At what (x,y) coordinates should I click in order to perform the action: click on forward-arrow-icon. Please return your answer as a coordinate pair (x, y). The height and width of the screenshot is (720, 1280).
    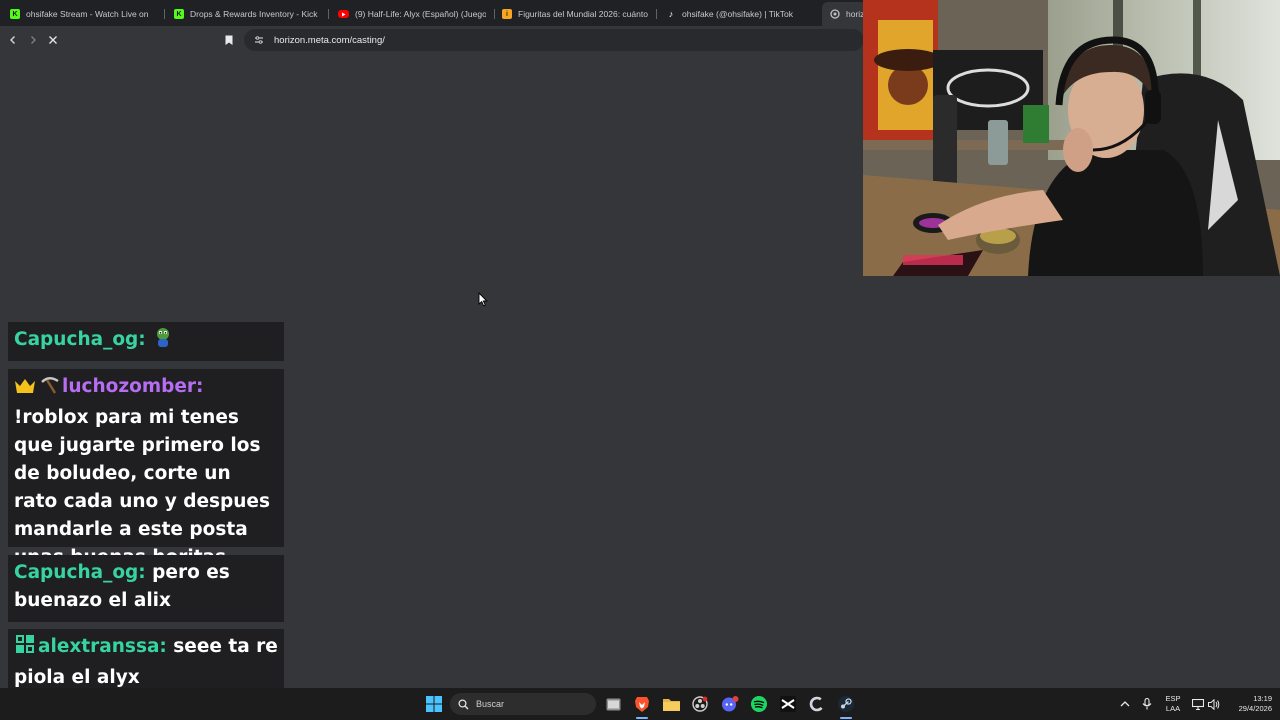
    Looking at the image, I should click on (33, 40).